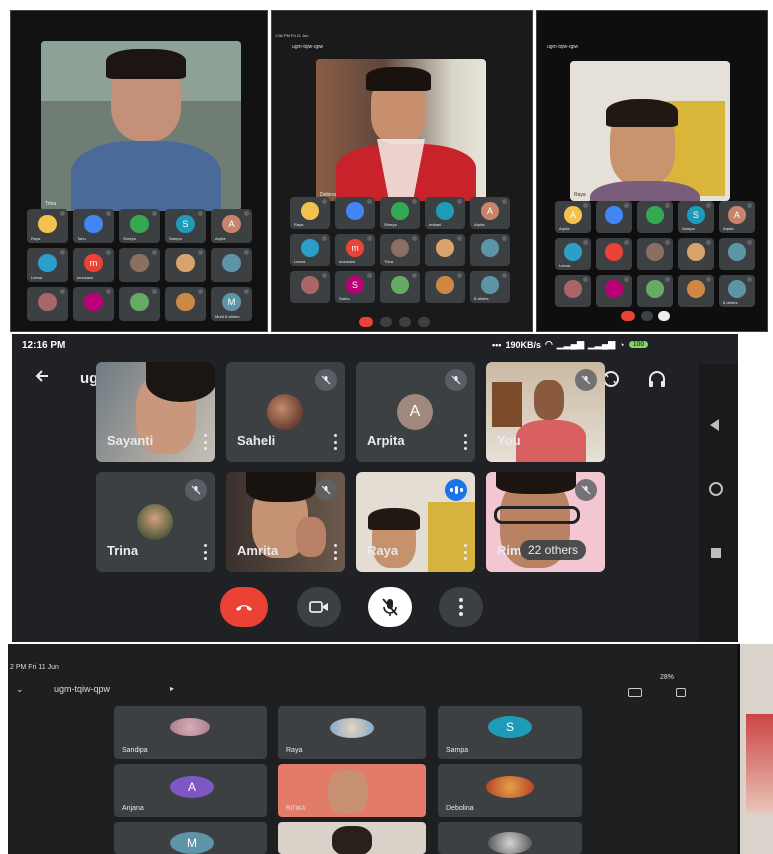 The height and width of the screenshot is (854, 773). Describe the element at coordinates (716, 489) in the screenshot. I see `nav-home-icon` at that location.